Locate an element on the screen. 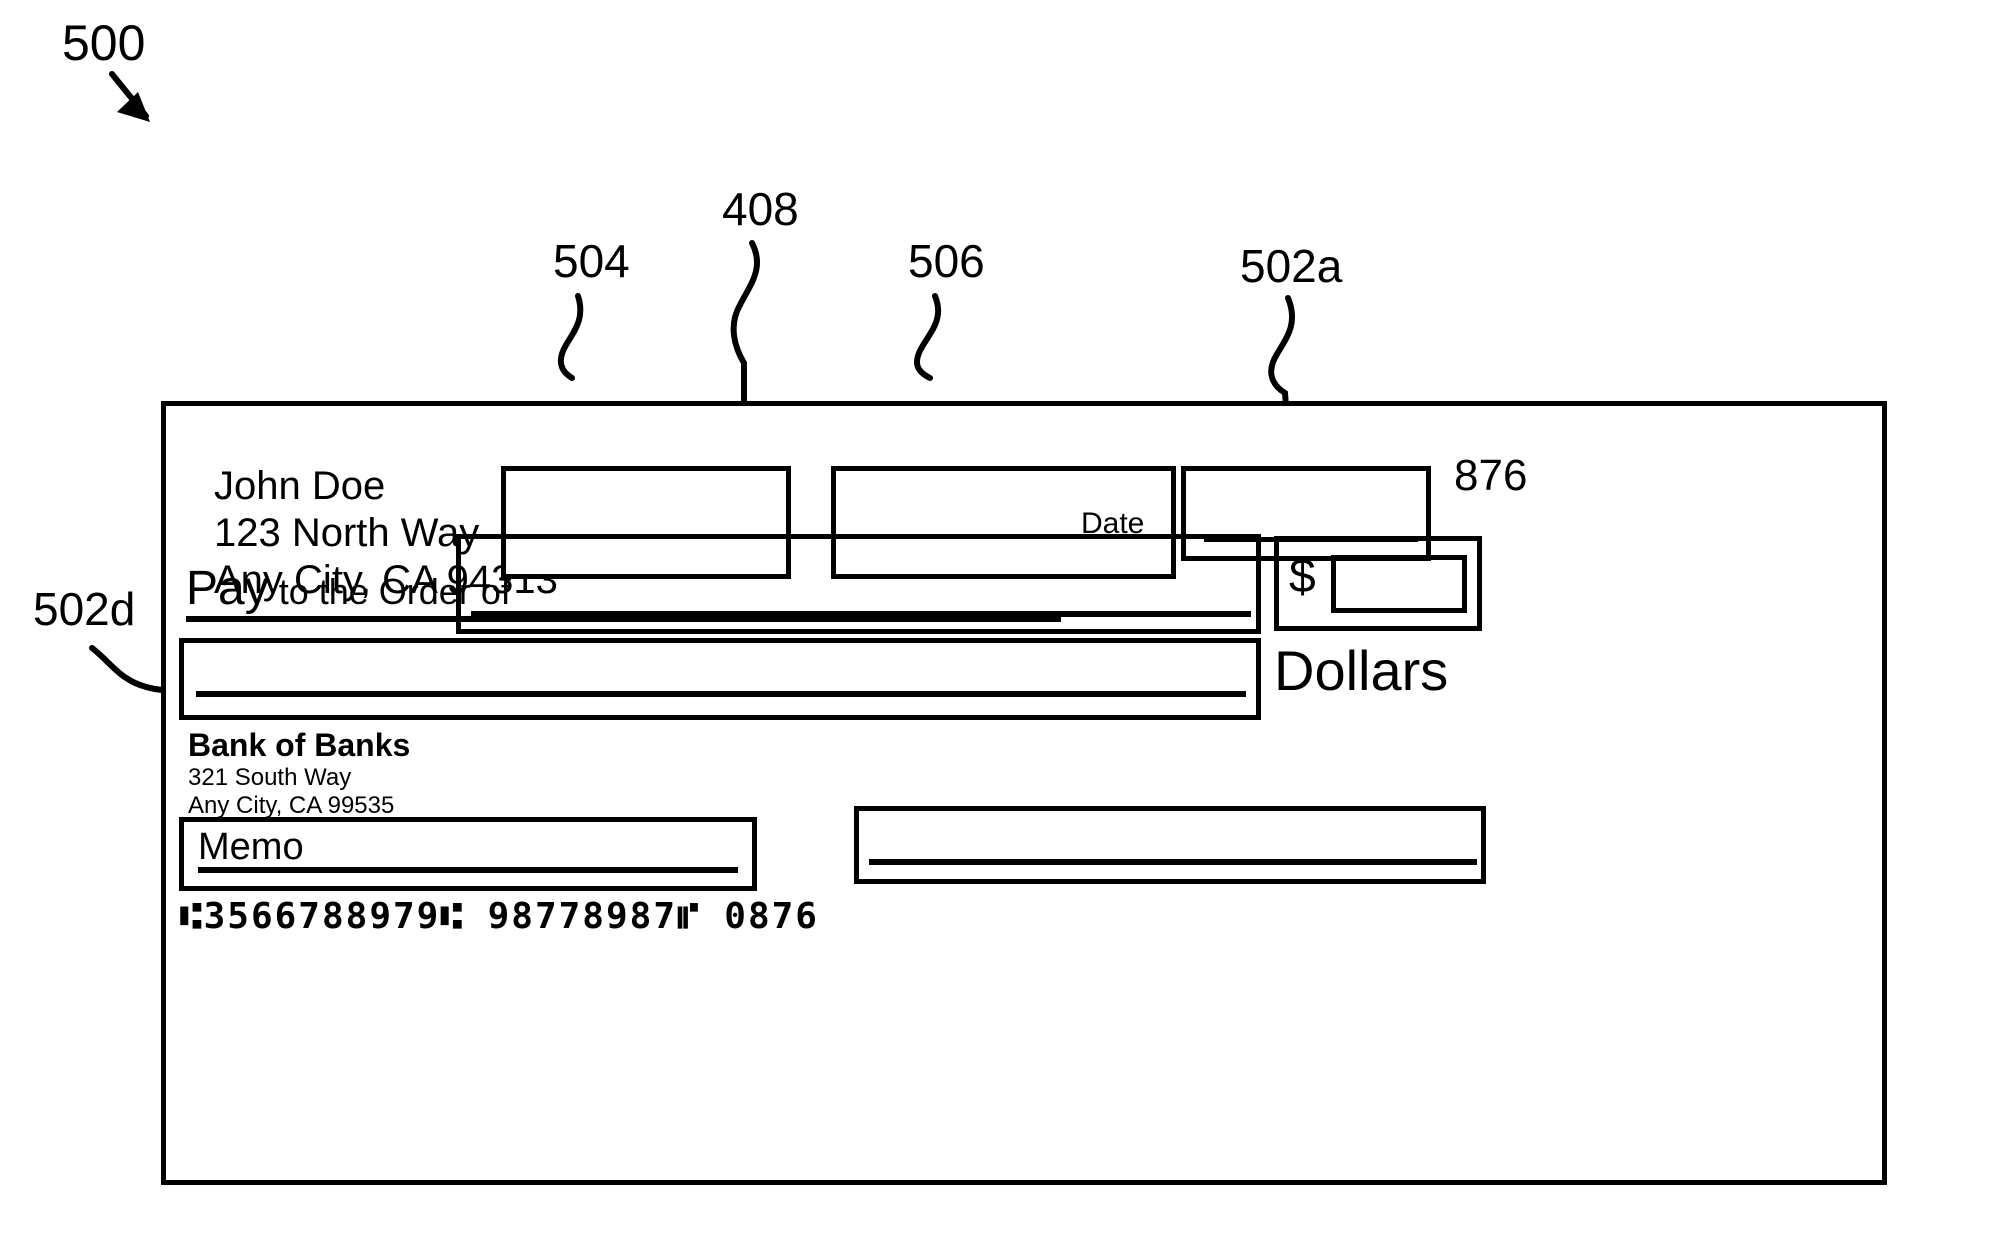  amount-words-field-box-502d is located at coordinates (720, 679).